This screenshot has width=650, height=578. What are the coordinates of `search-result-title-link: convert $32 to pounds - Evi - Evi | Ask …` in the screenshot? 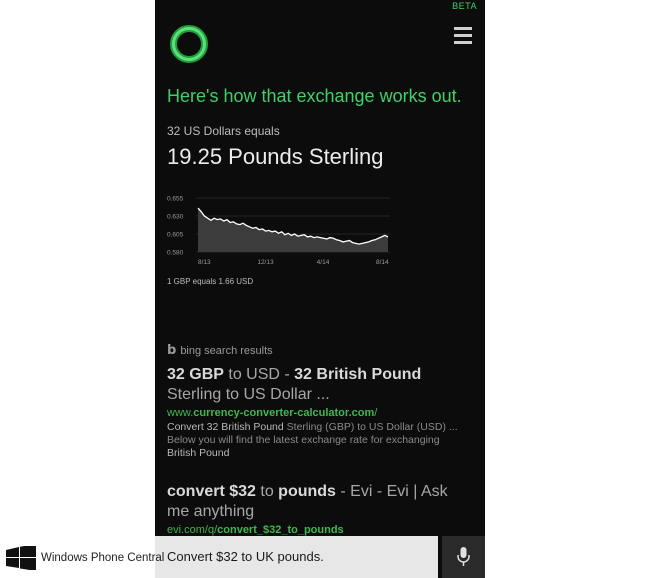 It's located at (319, 502).